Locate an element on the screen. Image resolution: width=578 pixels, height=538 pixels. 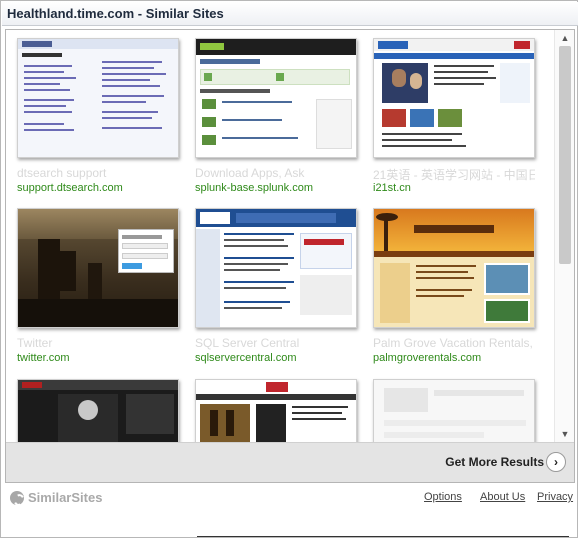
brand-name: SimilarSites is located at coordinates (65, 497).